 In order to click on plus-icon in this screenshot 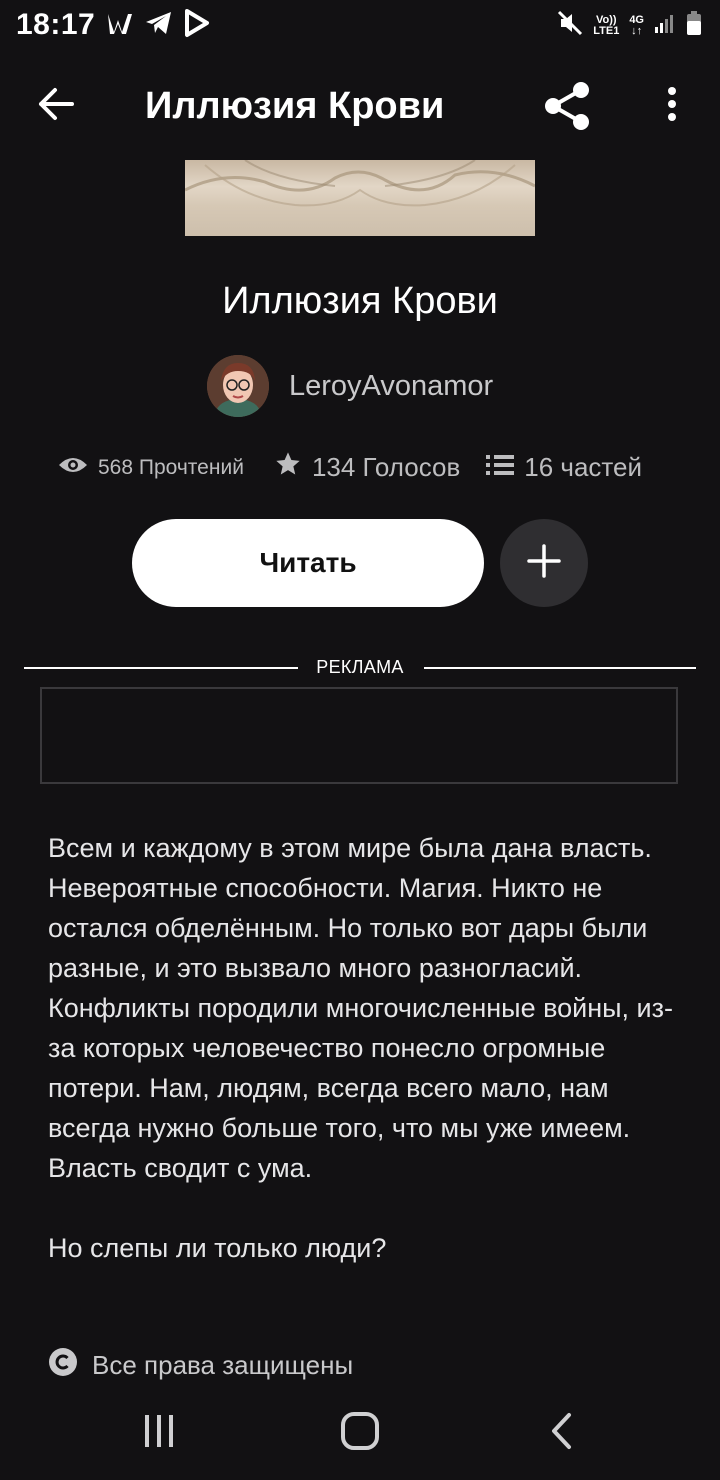, I will do `click(544, 563)`.